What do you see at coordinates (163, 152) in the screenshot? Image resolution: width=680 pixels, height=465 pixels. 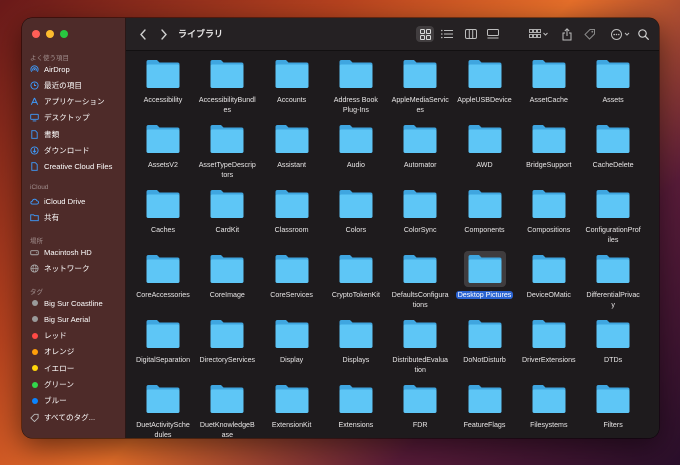 I see `folder-item: AssetsV2` at bounding box center [163, 152].